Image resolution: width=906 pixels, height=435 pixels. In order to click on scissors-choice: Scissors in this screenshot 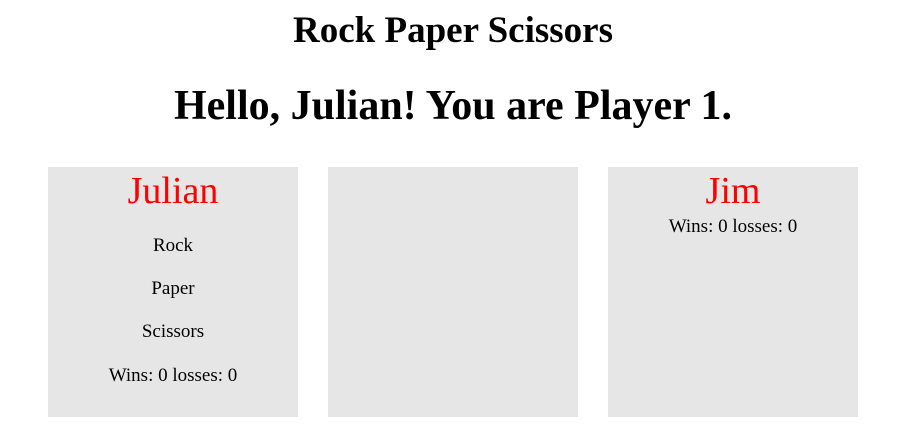, I will do `click(173, 332)`.